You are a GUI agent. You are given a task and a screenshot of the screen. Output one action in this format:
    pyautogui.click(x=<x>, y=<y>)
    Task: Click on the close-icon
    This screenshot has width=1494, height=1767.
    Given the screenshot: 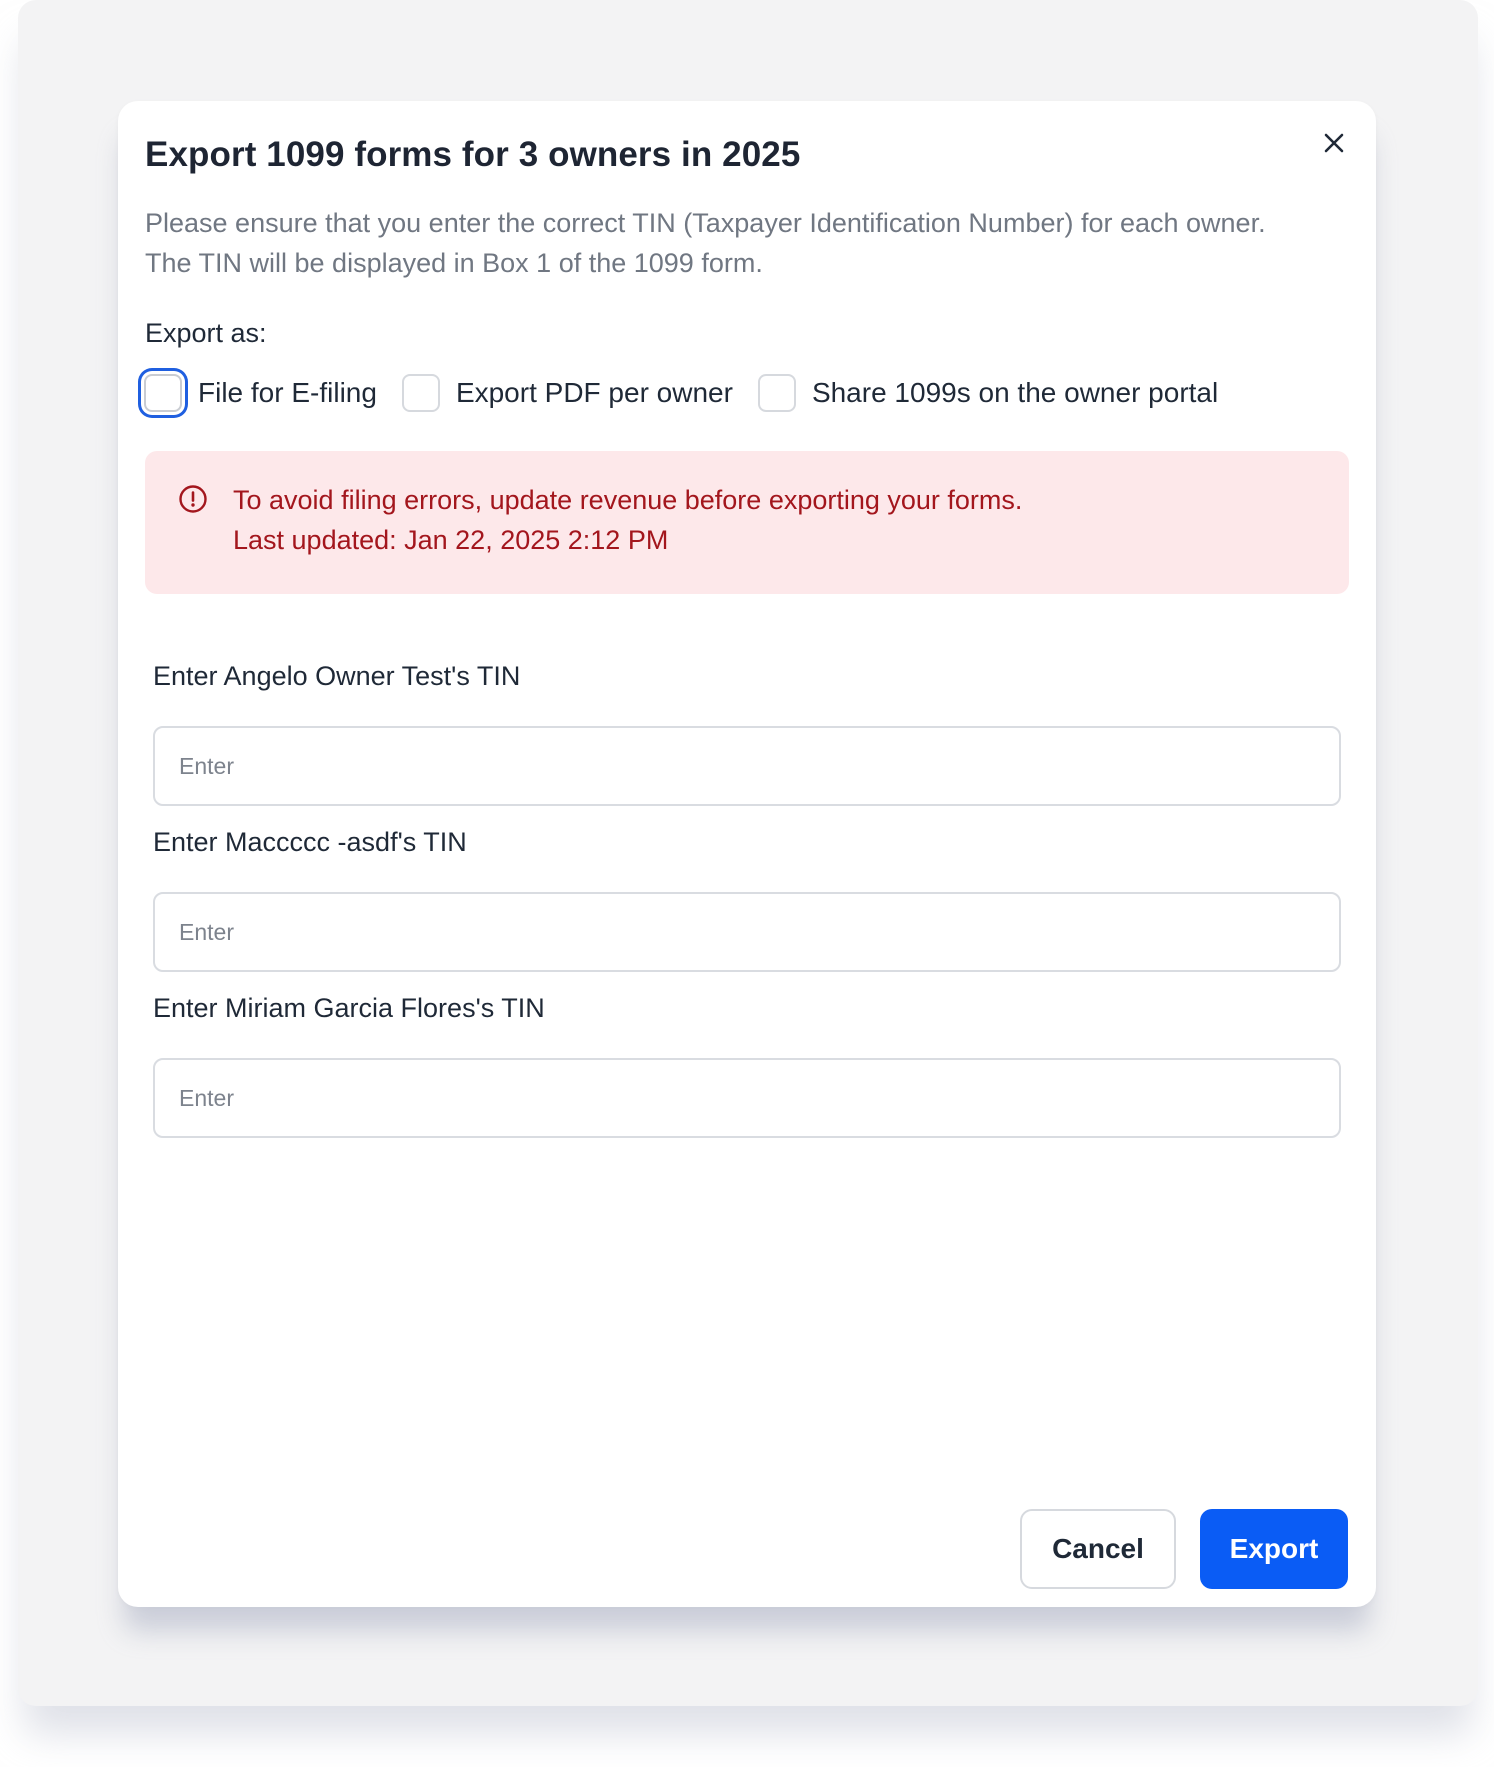 What is the action you would take?
    pyautogui.click(x=1334, y=143)
    